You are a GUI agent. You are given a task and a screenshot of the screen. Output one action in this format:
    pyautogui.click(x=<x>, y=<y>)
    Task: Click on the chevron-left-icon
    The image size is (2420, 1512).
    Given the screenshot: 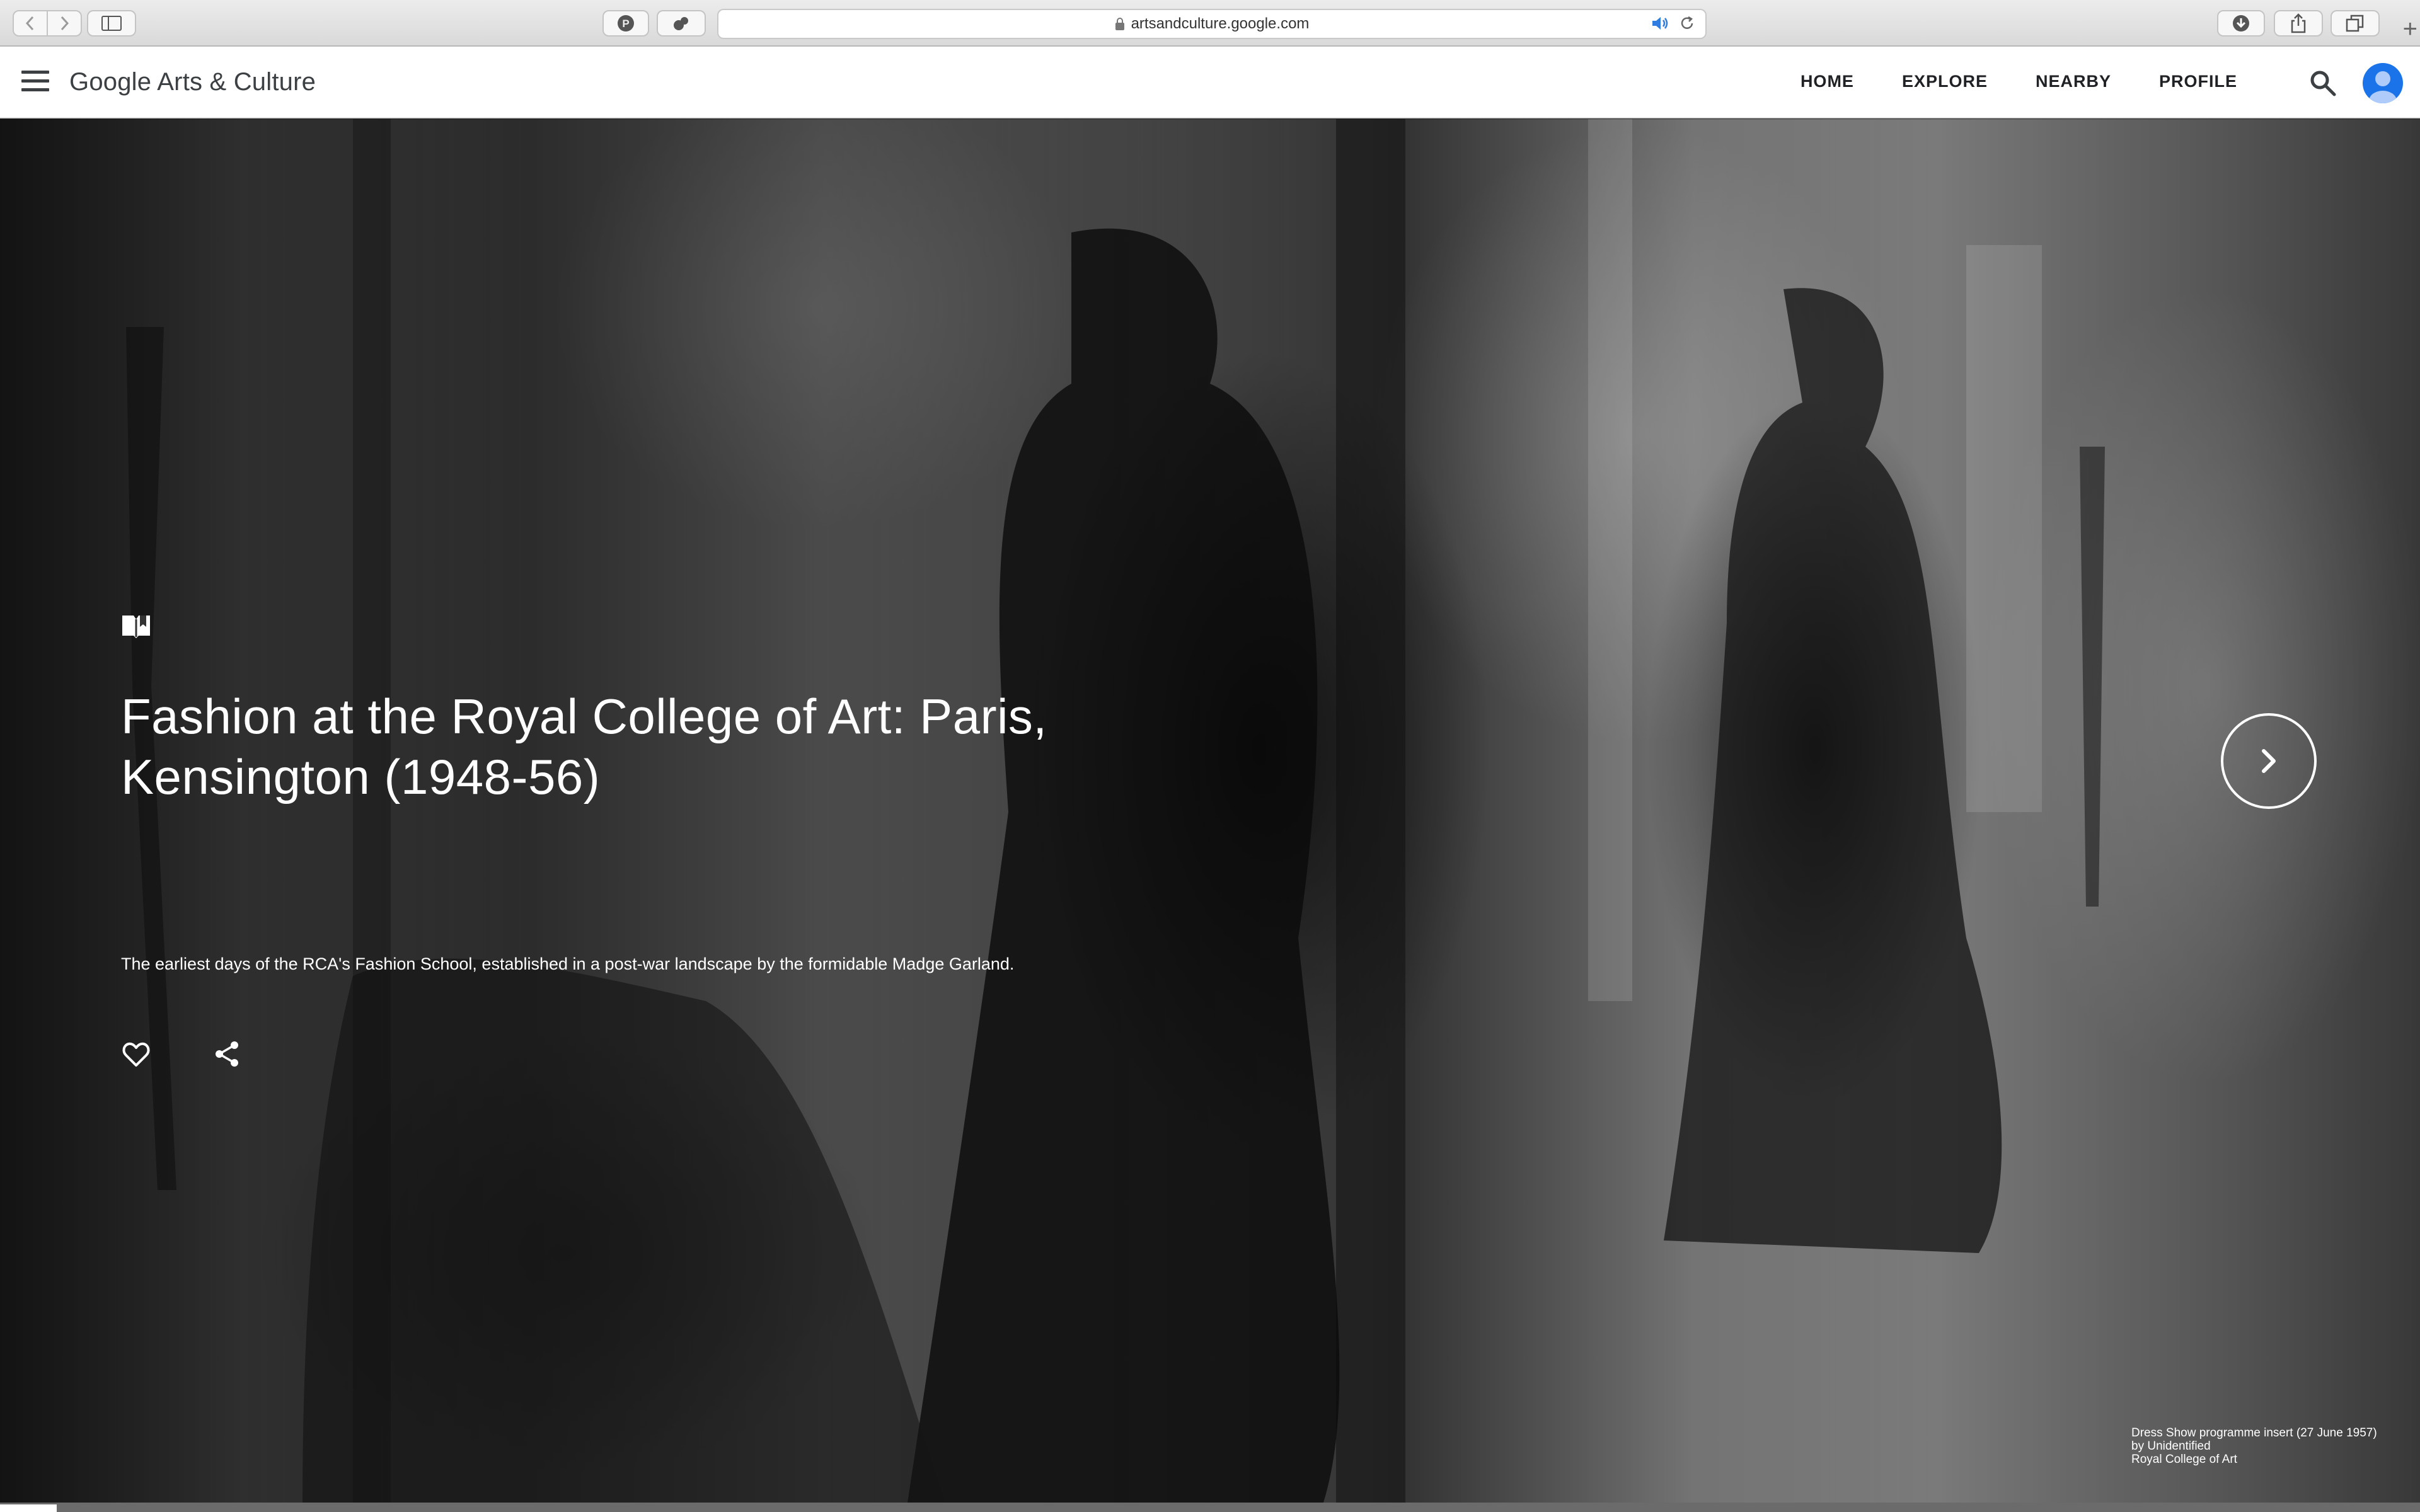 What is the action you would take?
    pyautogui.click(x=30, y=23)
    